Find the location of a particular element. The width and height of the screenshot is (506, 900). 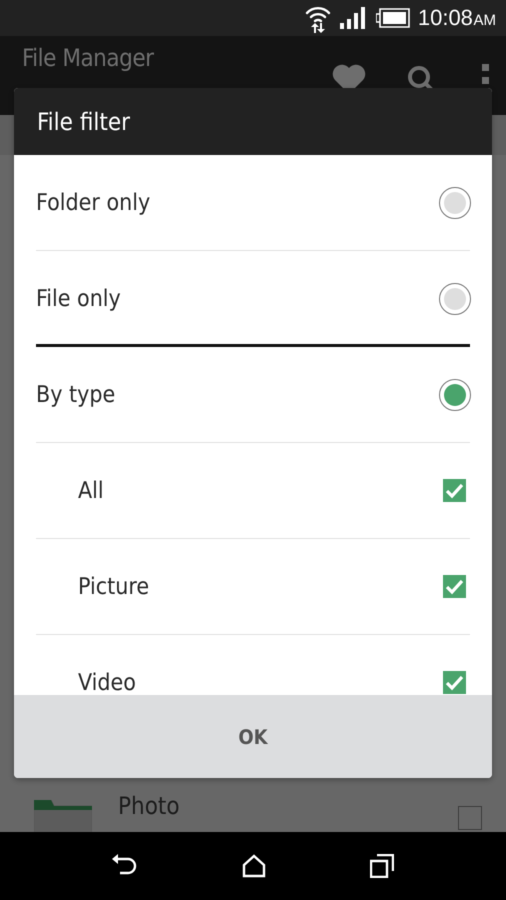

clock-meridiem: AM is located at coordinates (485, 20).